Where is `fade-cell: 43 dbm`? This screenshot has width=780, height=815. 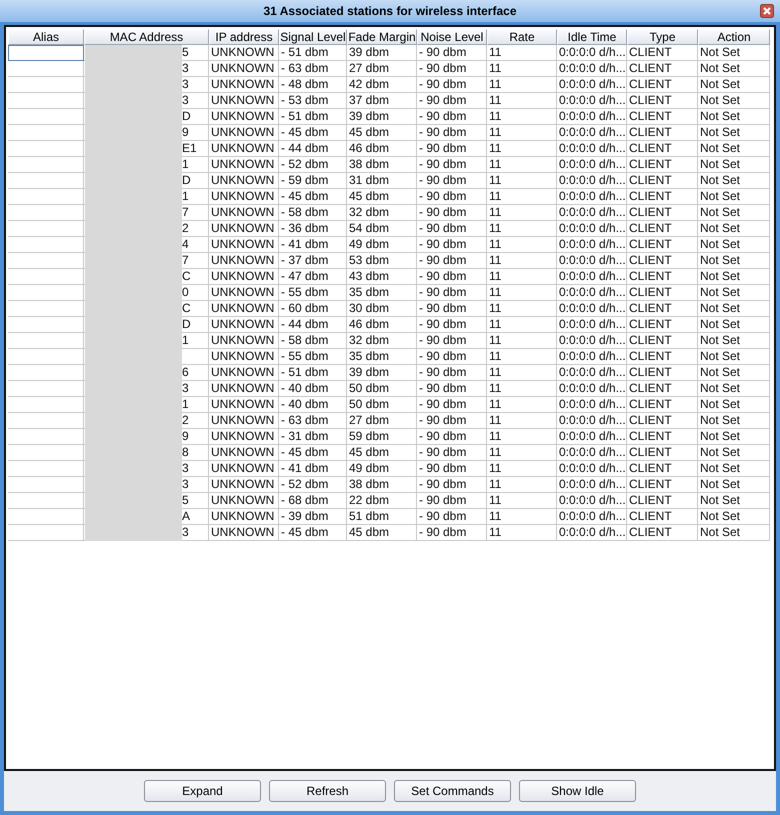
fade-cell: 43 dbm is located at coordinates (382, 277).